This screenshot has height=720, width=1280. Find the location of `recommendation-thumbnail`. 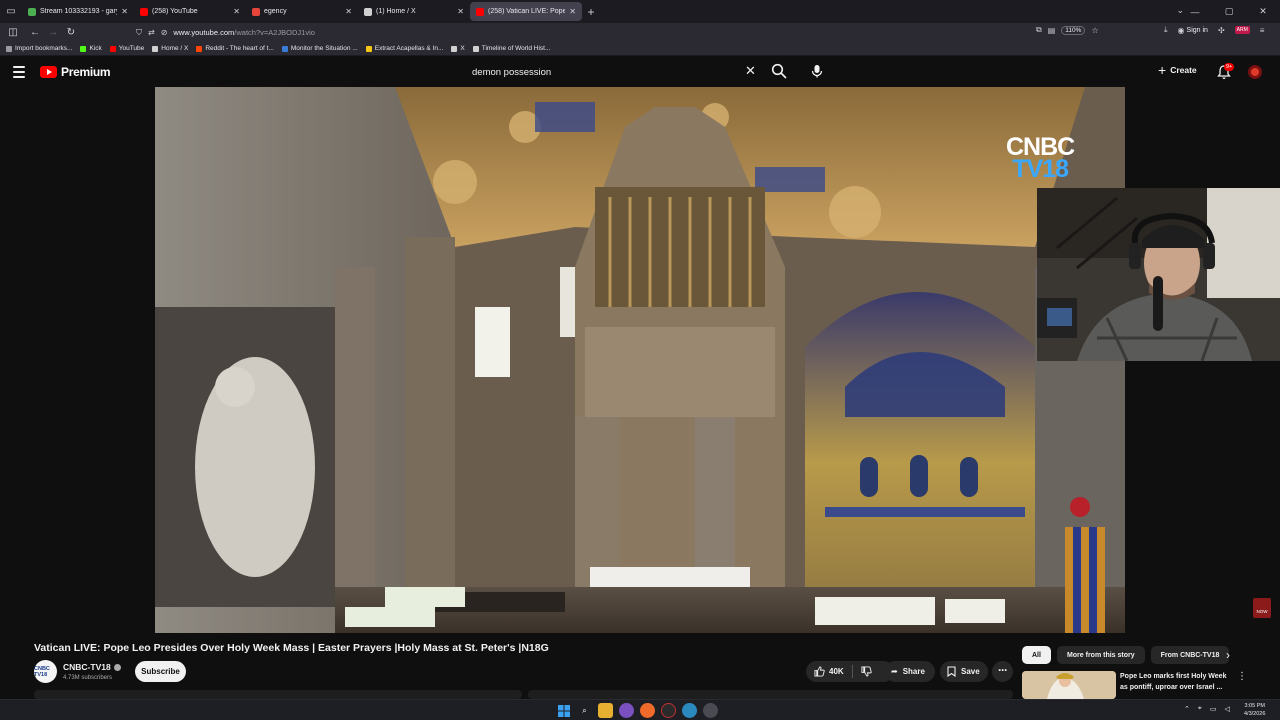

recommendation-thumbnail is located at coordinates (1069, 685).